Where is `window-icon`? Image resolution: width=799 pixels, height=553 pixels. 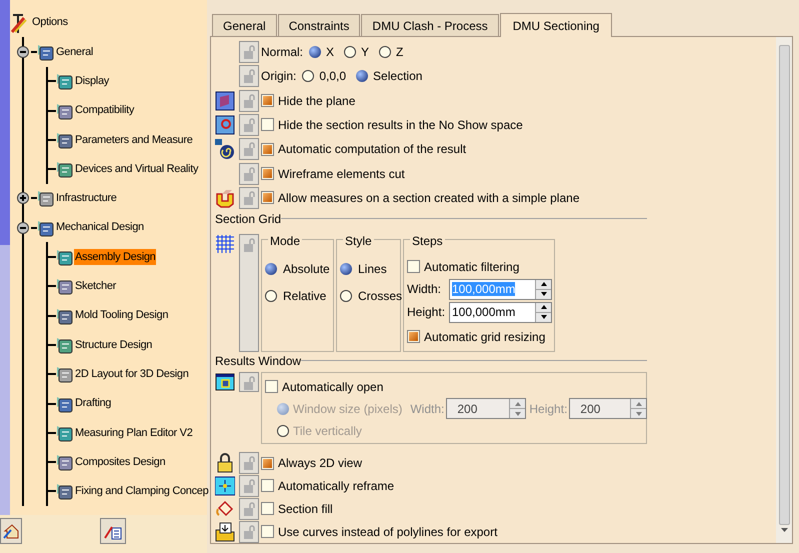 window-icon is located at coordinates (225, 382).